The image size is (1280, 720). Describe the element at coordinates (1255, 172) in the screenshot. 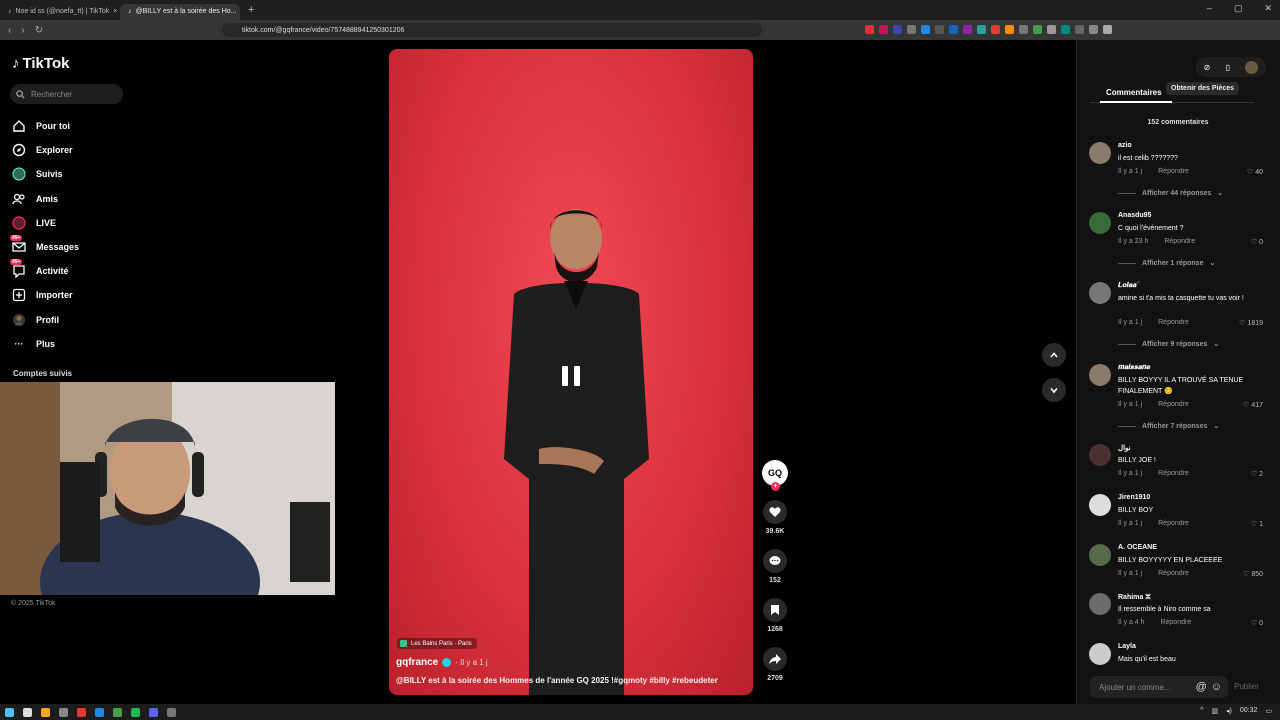

I see `comment-like-button: ♡ 40` at that location.